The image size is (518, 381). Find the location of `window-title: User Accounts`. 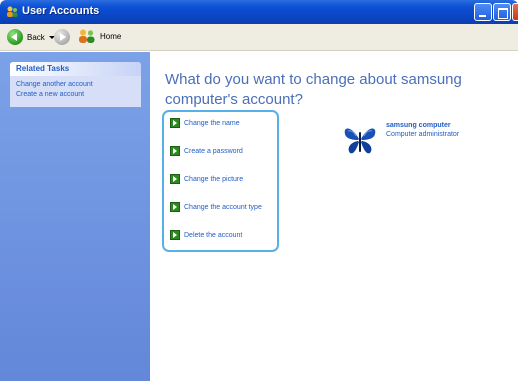

window-title: User Accounts is located at coordinates (61, 11).